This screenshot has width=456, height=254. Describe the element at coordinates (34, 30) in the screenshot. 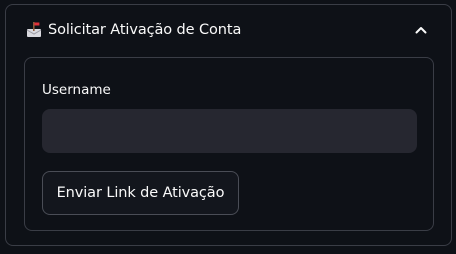

I see `mailbox-icon` at that location.